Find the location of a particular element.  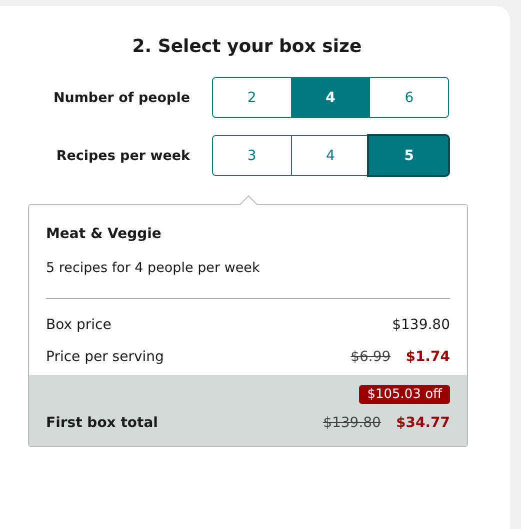

price-label: Price per serving is located at coordinates (105, 357).